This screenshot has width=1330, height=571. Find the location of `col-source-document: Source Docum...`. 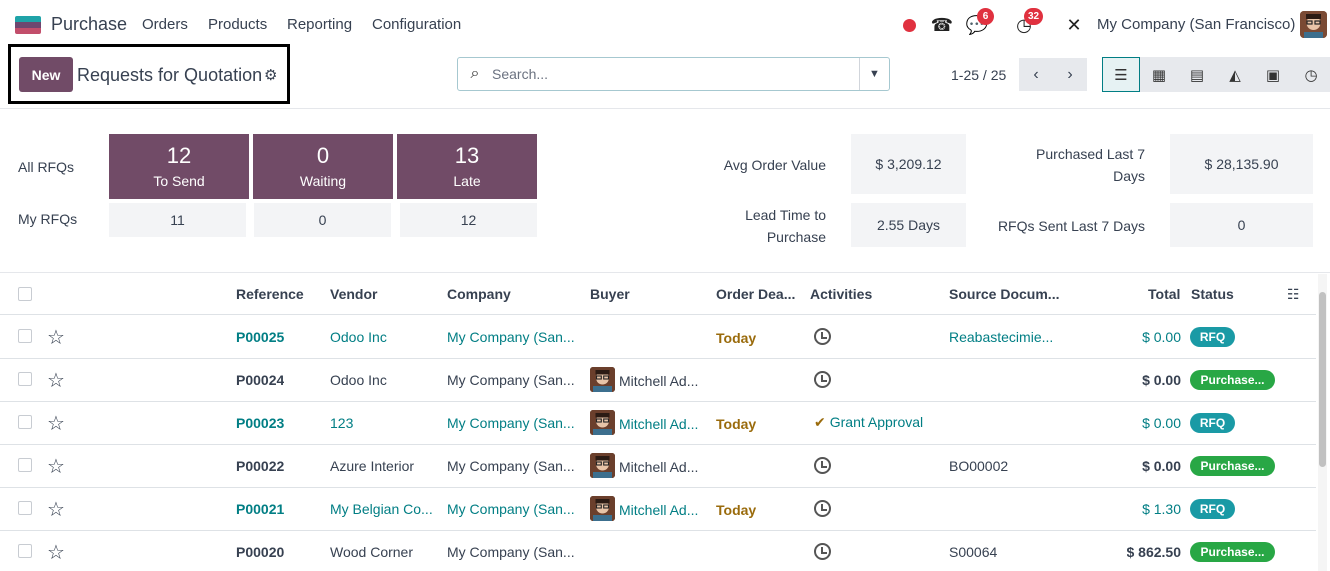

col-source-document: Source Docum... is located at coordinates (1004, 294).